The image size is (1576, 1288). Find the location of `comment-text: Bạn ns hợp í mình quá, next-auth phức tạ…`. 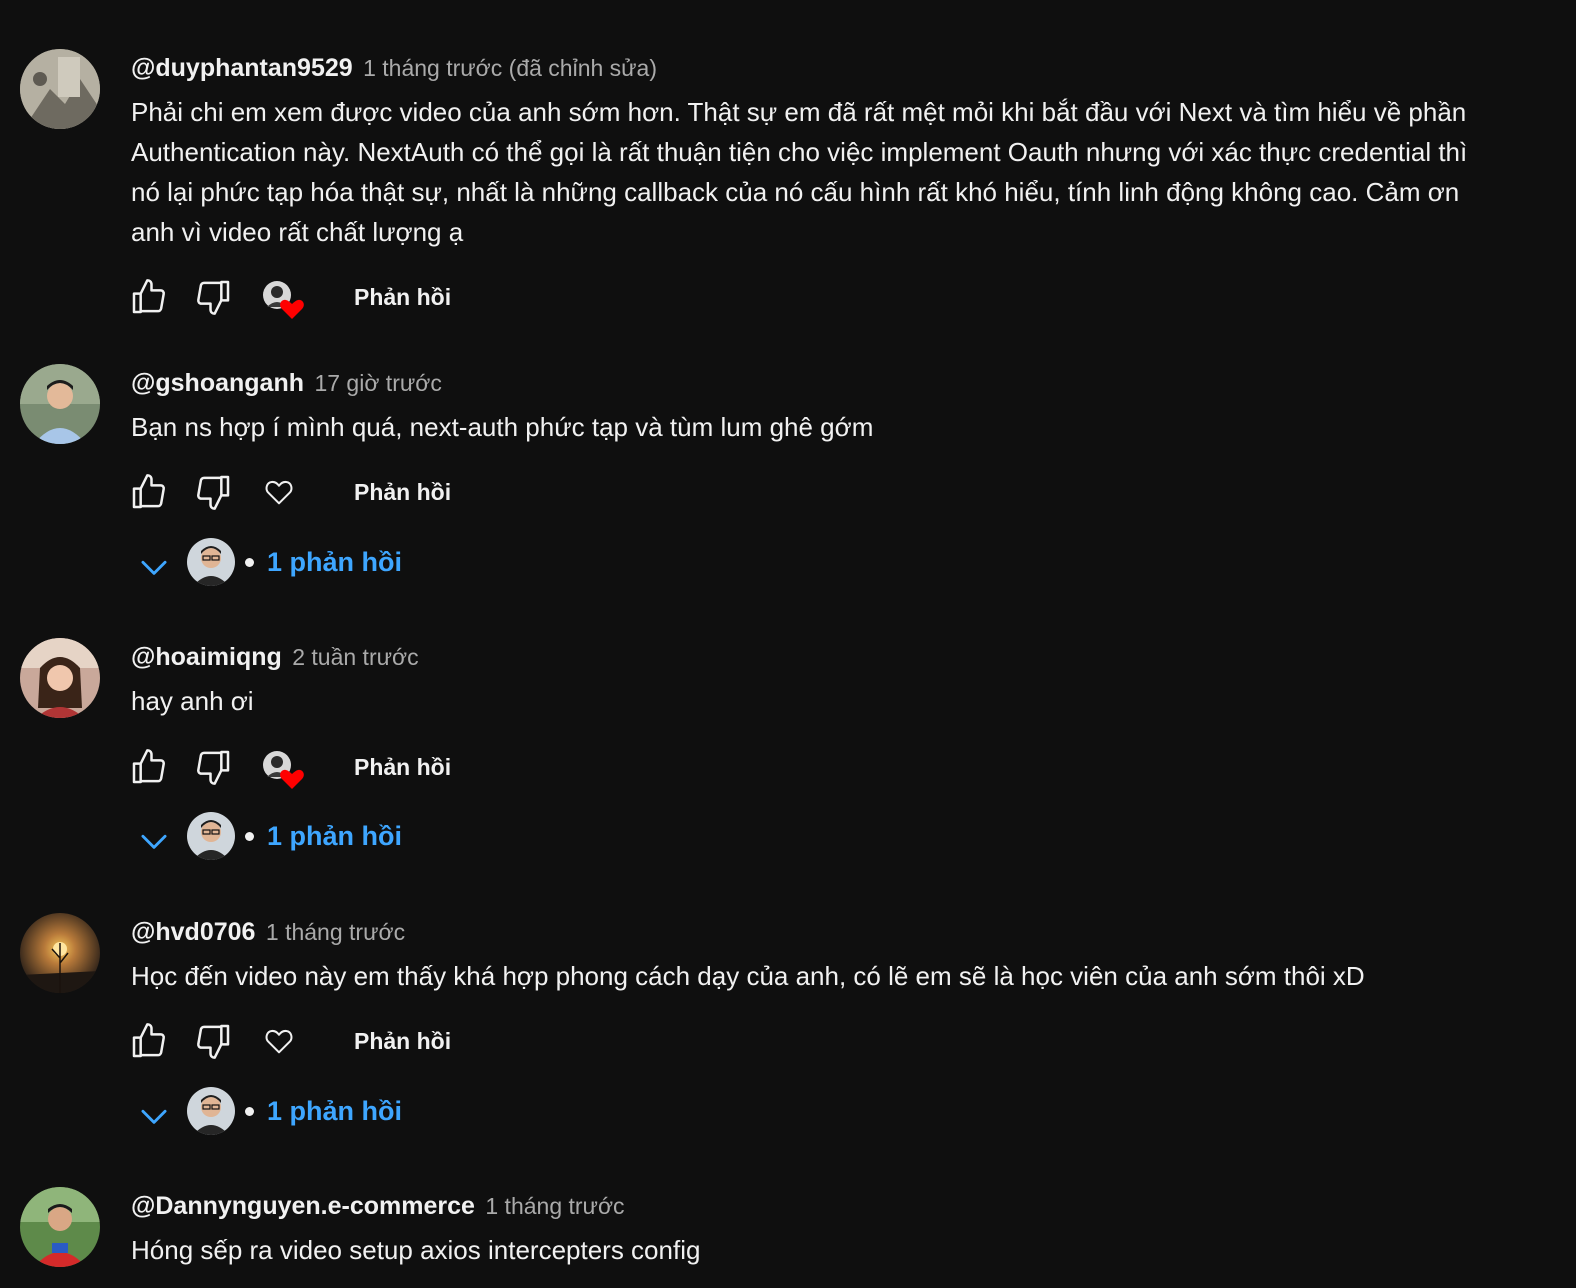

comment-text: Bạn ns hợp í mình quá, next-auth phức tạ… is located at coordinates (502, 427).